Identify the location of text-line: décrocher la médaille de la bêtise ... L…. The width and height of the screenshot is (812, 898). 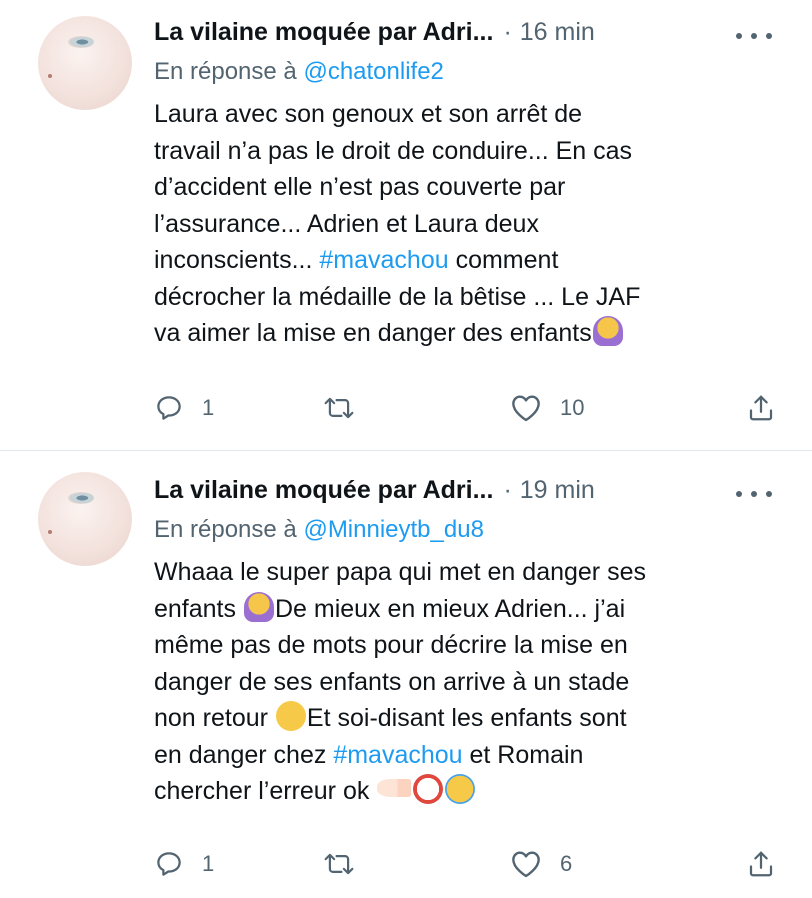
(397, 296).